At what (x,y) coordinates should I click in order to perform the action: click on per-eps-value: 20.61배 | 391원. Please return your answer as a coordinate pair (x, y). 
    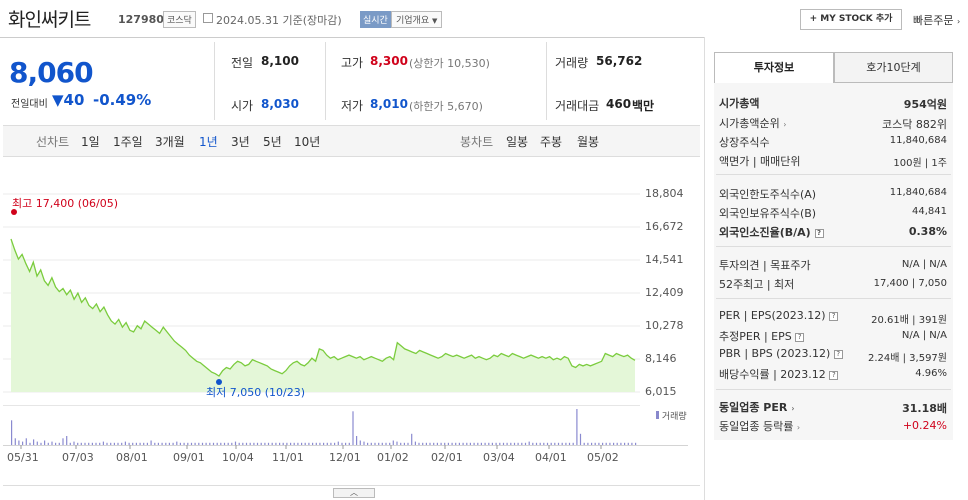
    Looking at the image, I should click on (909, 320).